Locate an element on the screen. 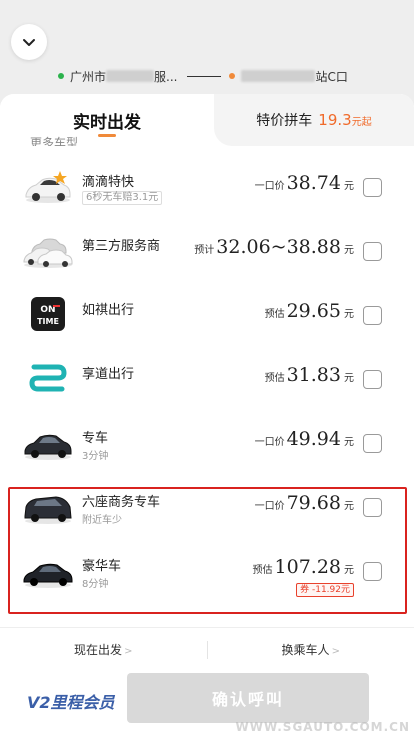 Image resolution: width=414 pixels, height=736 pixels. cars-group-icon is located at coordinates (48, 253).